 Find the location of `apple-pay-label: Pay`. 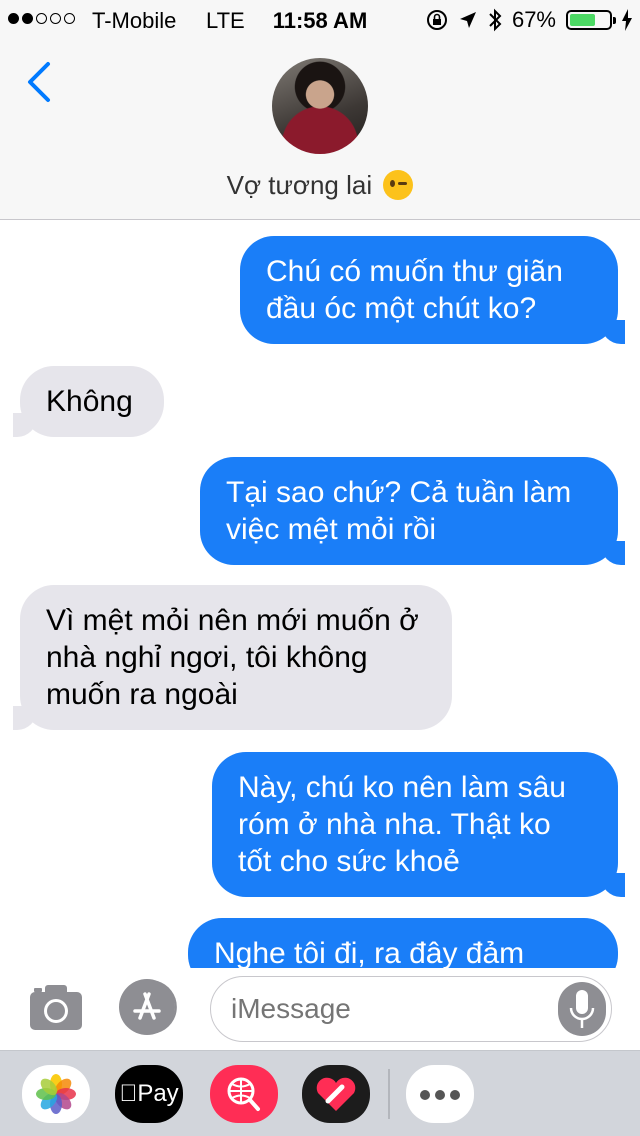

apple-pay-label: Pay is located at coordinates (153, 1093).